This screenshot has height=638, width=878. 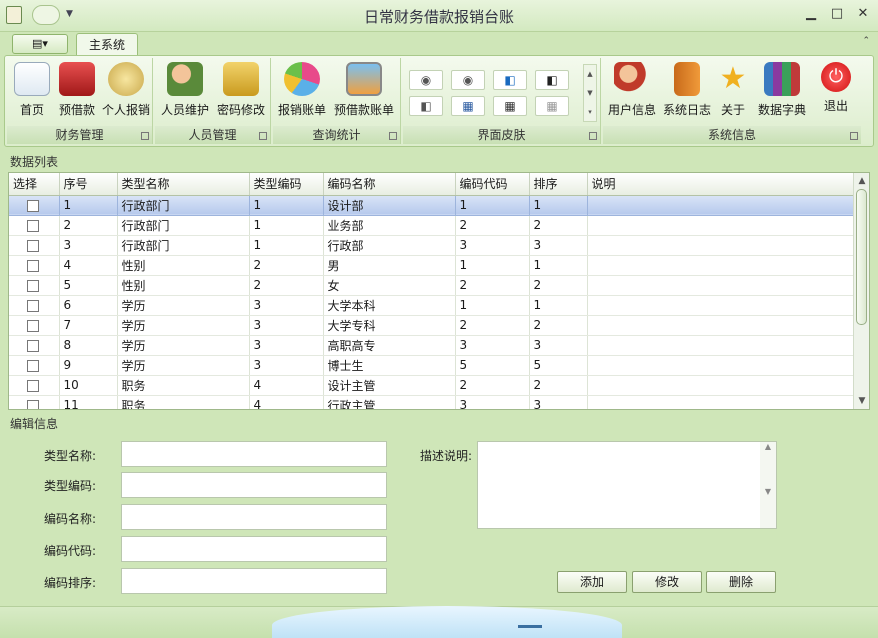 I want to click on column-header: 类型名称, so click(x=183, y=184).